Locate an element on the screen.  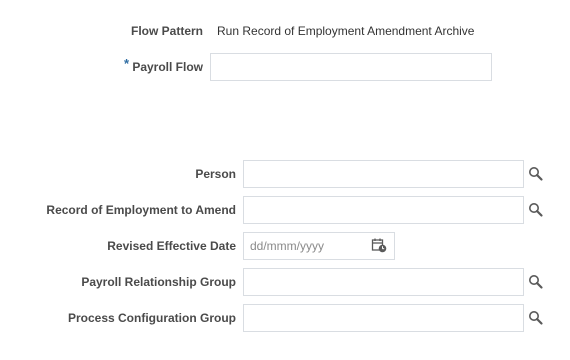
record-of-employment-label: Record of Employment to Amend is located at coordinates (141, 210).